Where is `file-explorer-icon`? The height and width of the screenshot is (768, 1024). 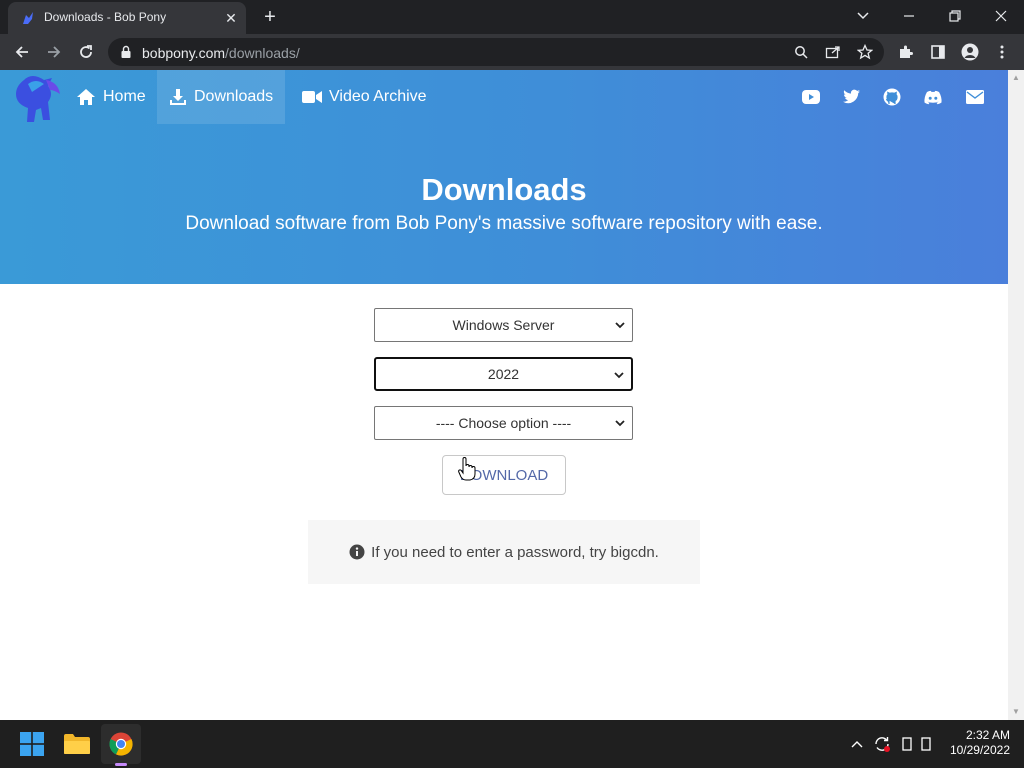 file-explorer-icon is located at coordinates (77, 744).